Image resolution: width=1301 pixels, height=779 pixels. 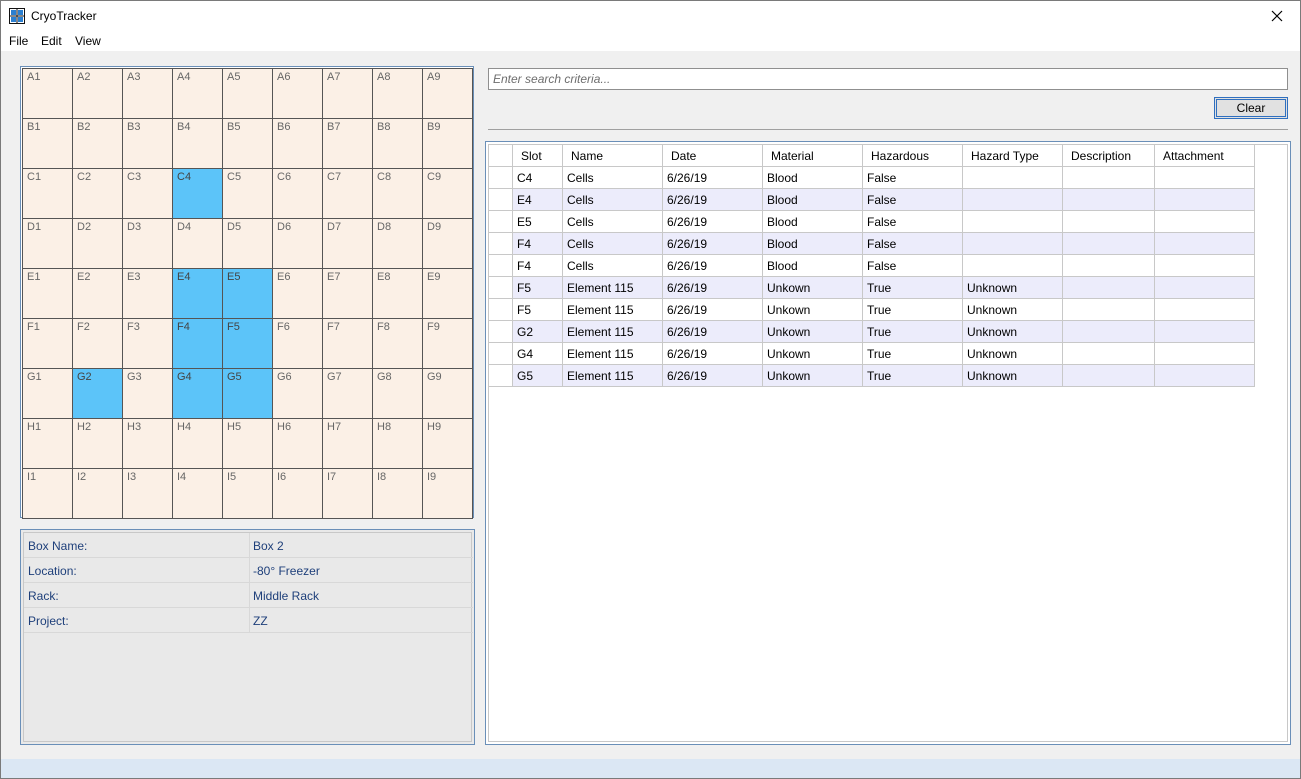 What do you see at coordinates (447, 243) in the screenshot?
I see `grid-cell-d9: D9` at bounding box center [447, 243].